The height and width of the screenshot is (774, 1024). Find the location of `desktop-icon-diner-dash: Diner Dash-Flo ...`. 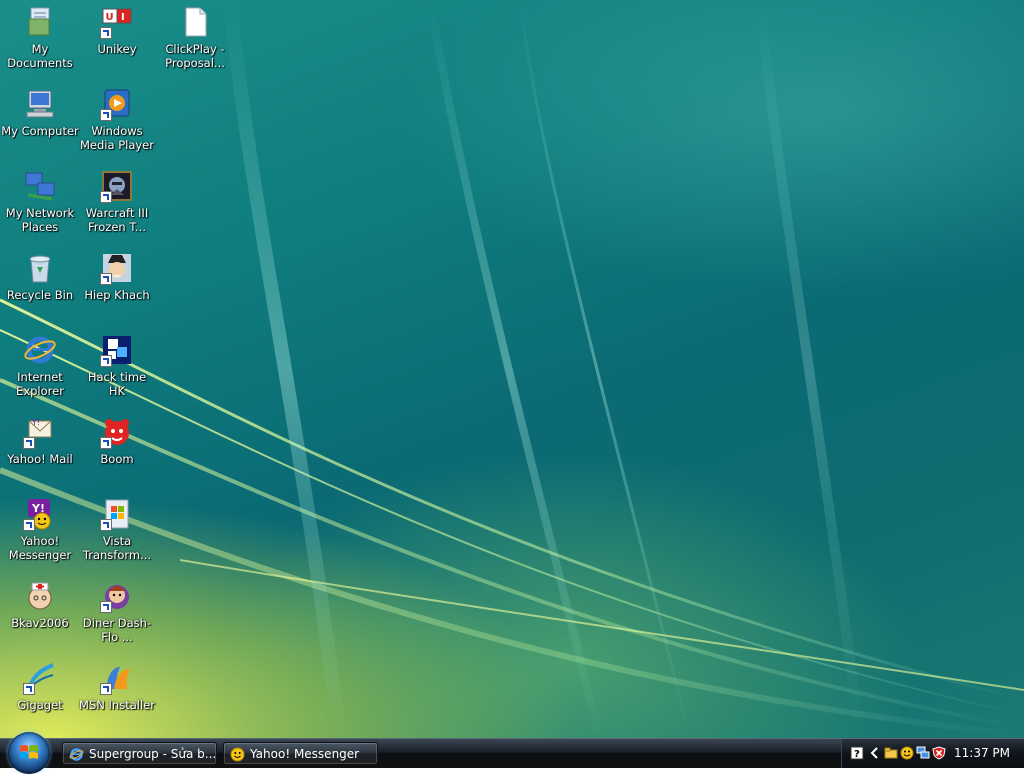

desktop-icon-diner-dash: Diner Dash-Flo ... is located at coordinates (117, 617).